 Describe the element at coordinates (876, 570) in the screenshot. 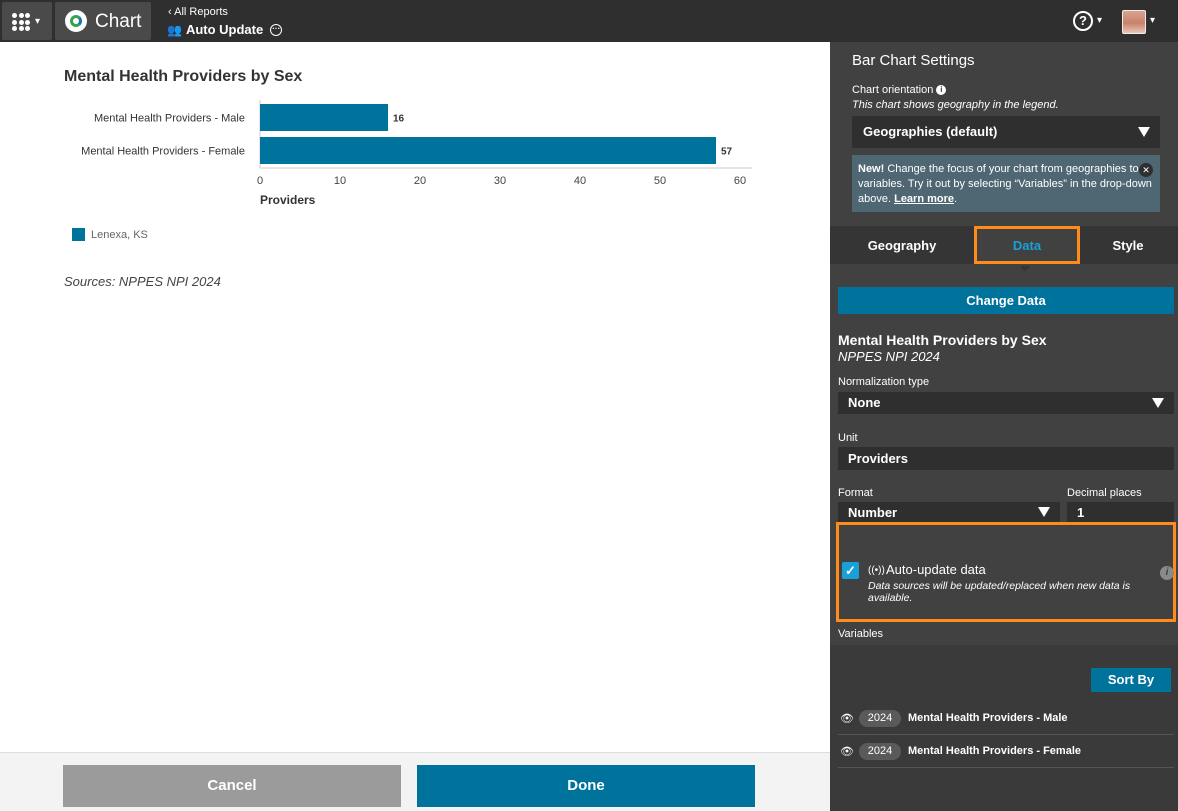

I see `broadcast-icon: ((•))` at that location.